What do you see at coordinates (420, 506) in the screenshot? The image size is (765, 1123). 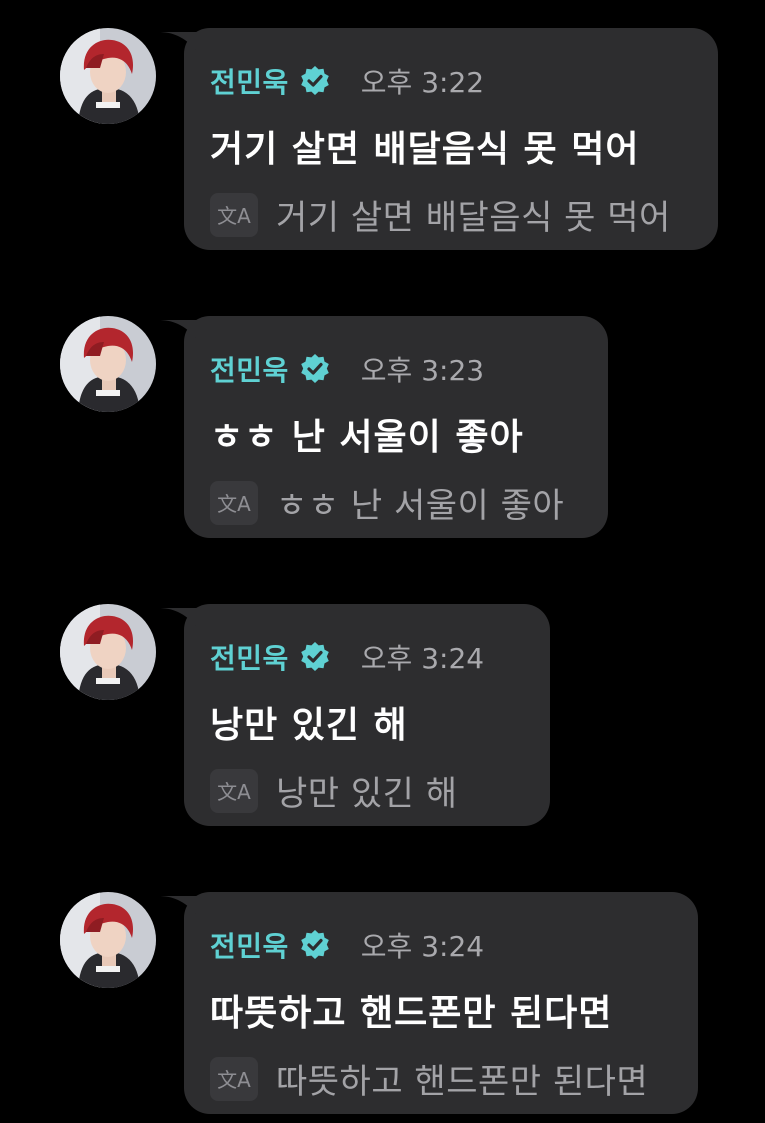 I see `translation-text: ㅎㅎ 난 서울이 좋아` at bounding box center [420, 506].